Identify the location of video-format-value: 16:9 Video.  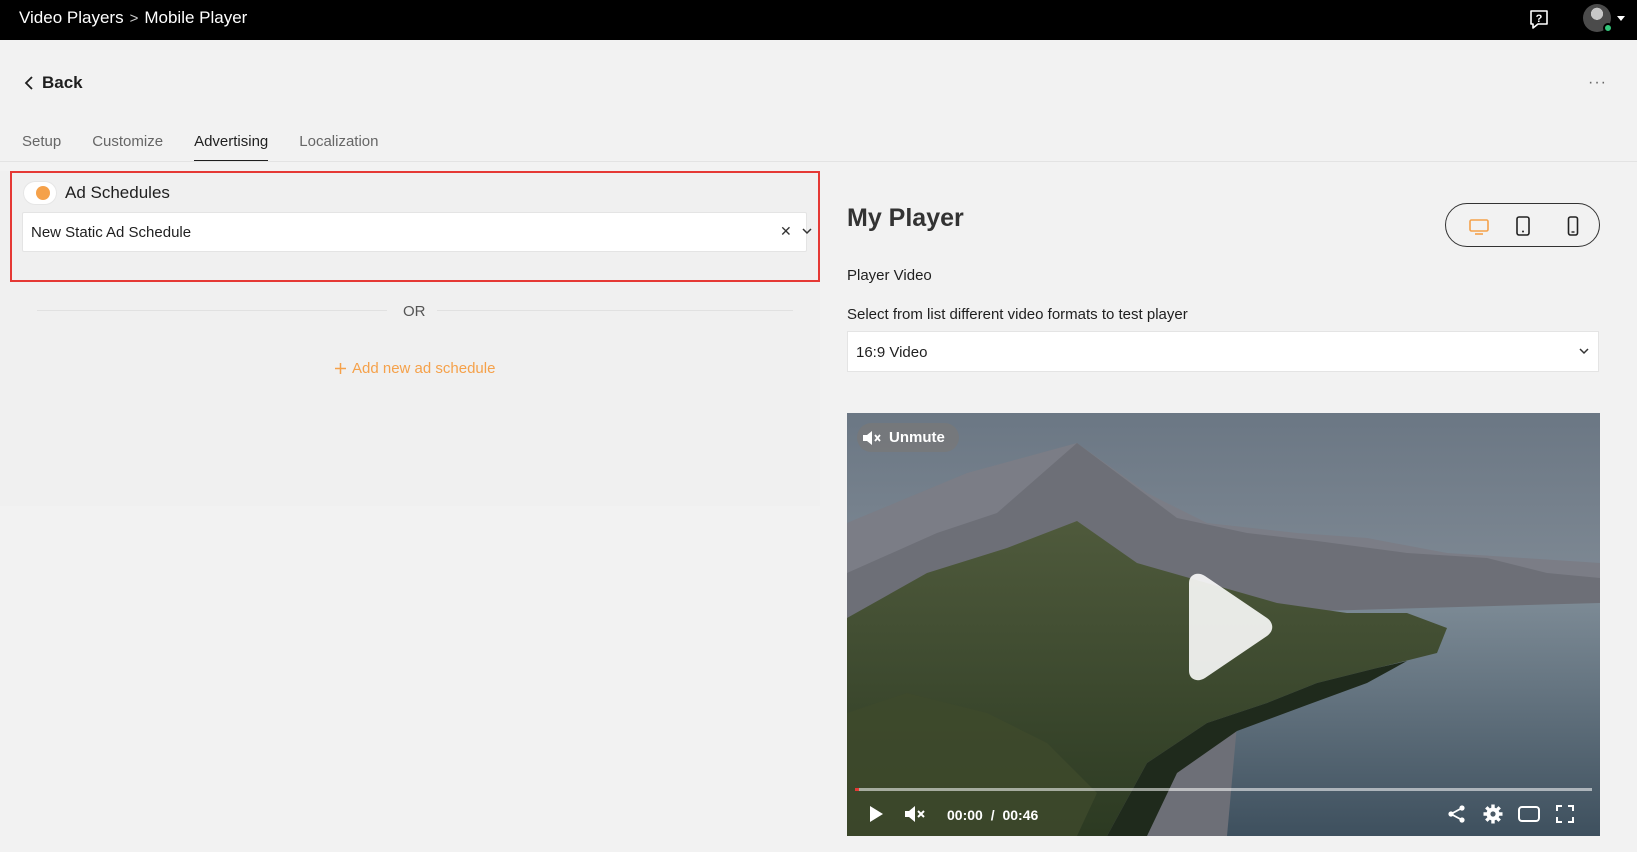
(892, 352).